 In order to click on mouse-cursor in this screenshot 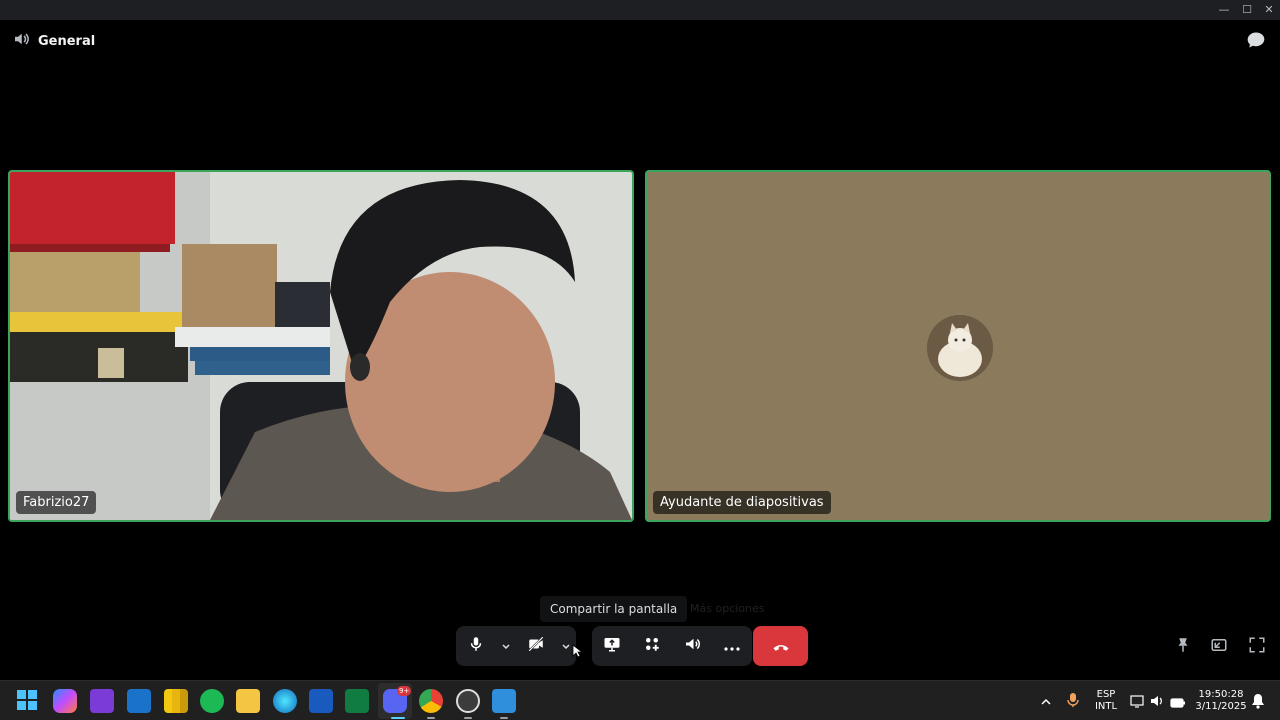, I will do `click(578, 652)`.